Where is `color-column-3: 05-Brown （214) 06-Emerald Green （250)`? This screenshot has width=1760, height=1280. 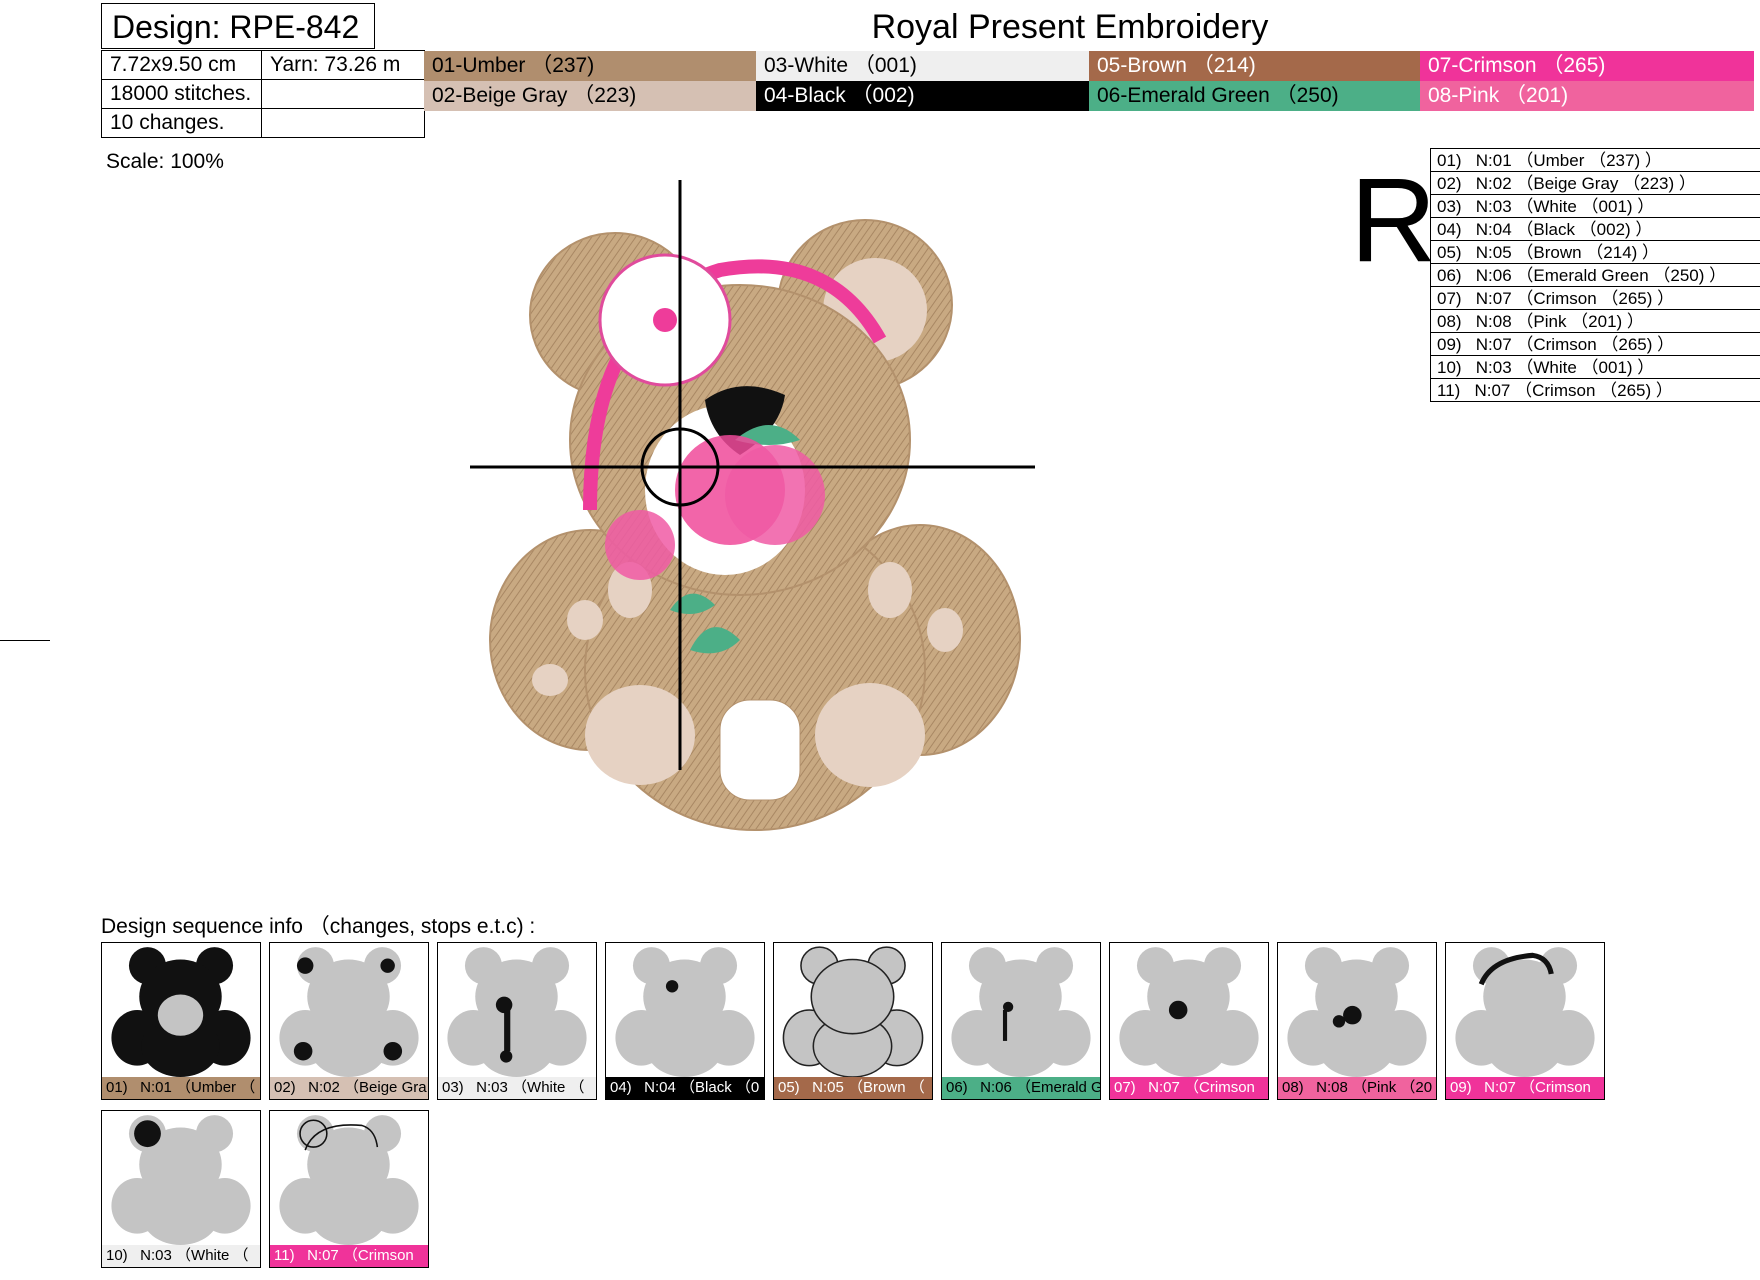
color-column-3: 05-Brown （214) 06-Emerald Green （250) is located at coordinates (1254, 81).